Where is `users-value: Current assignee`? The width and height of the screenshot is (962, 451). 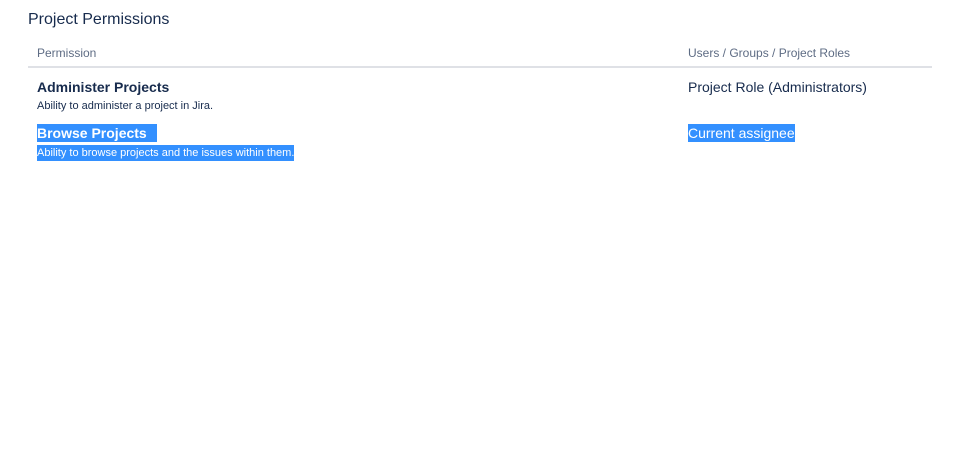
users-value: Current assignee is located at coordinates (741, 133).